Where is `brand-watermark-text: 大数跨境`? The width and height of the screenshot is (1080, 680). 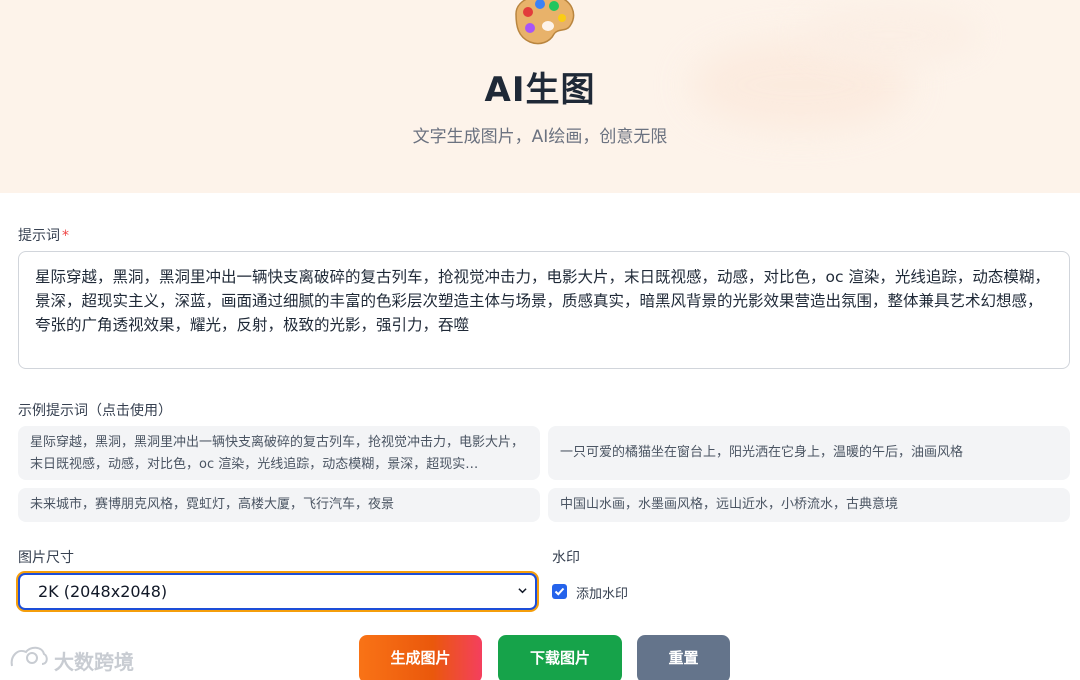 brand-watermark-text: 大数跨境 is located at coordinates (94, 662).